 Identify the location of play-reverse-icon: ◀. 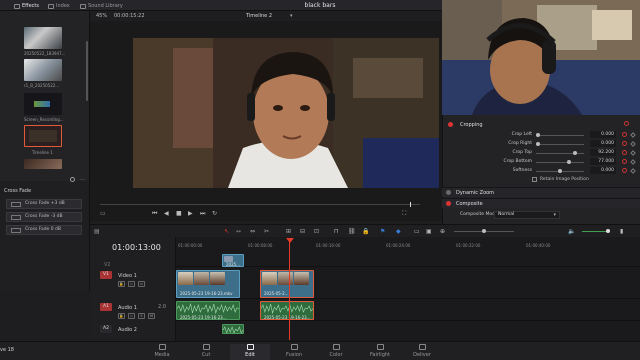
(166, 213).